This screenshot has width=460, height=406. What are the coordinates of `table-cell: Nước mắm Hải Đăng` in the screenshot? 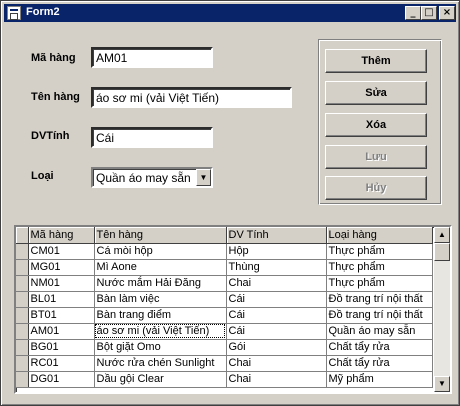 It's located at (160, 283).